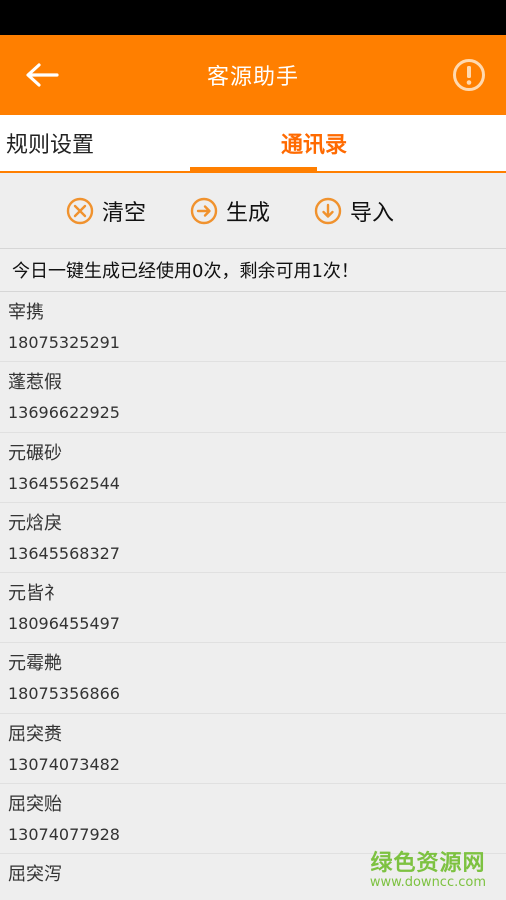 This screenshot has height=900, width=506. I want to click on usage-notice: 今日一键生成已经使用0次，剩余可用1次！, so click(253, 270).